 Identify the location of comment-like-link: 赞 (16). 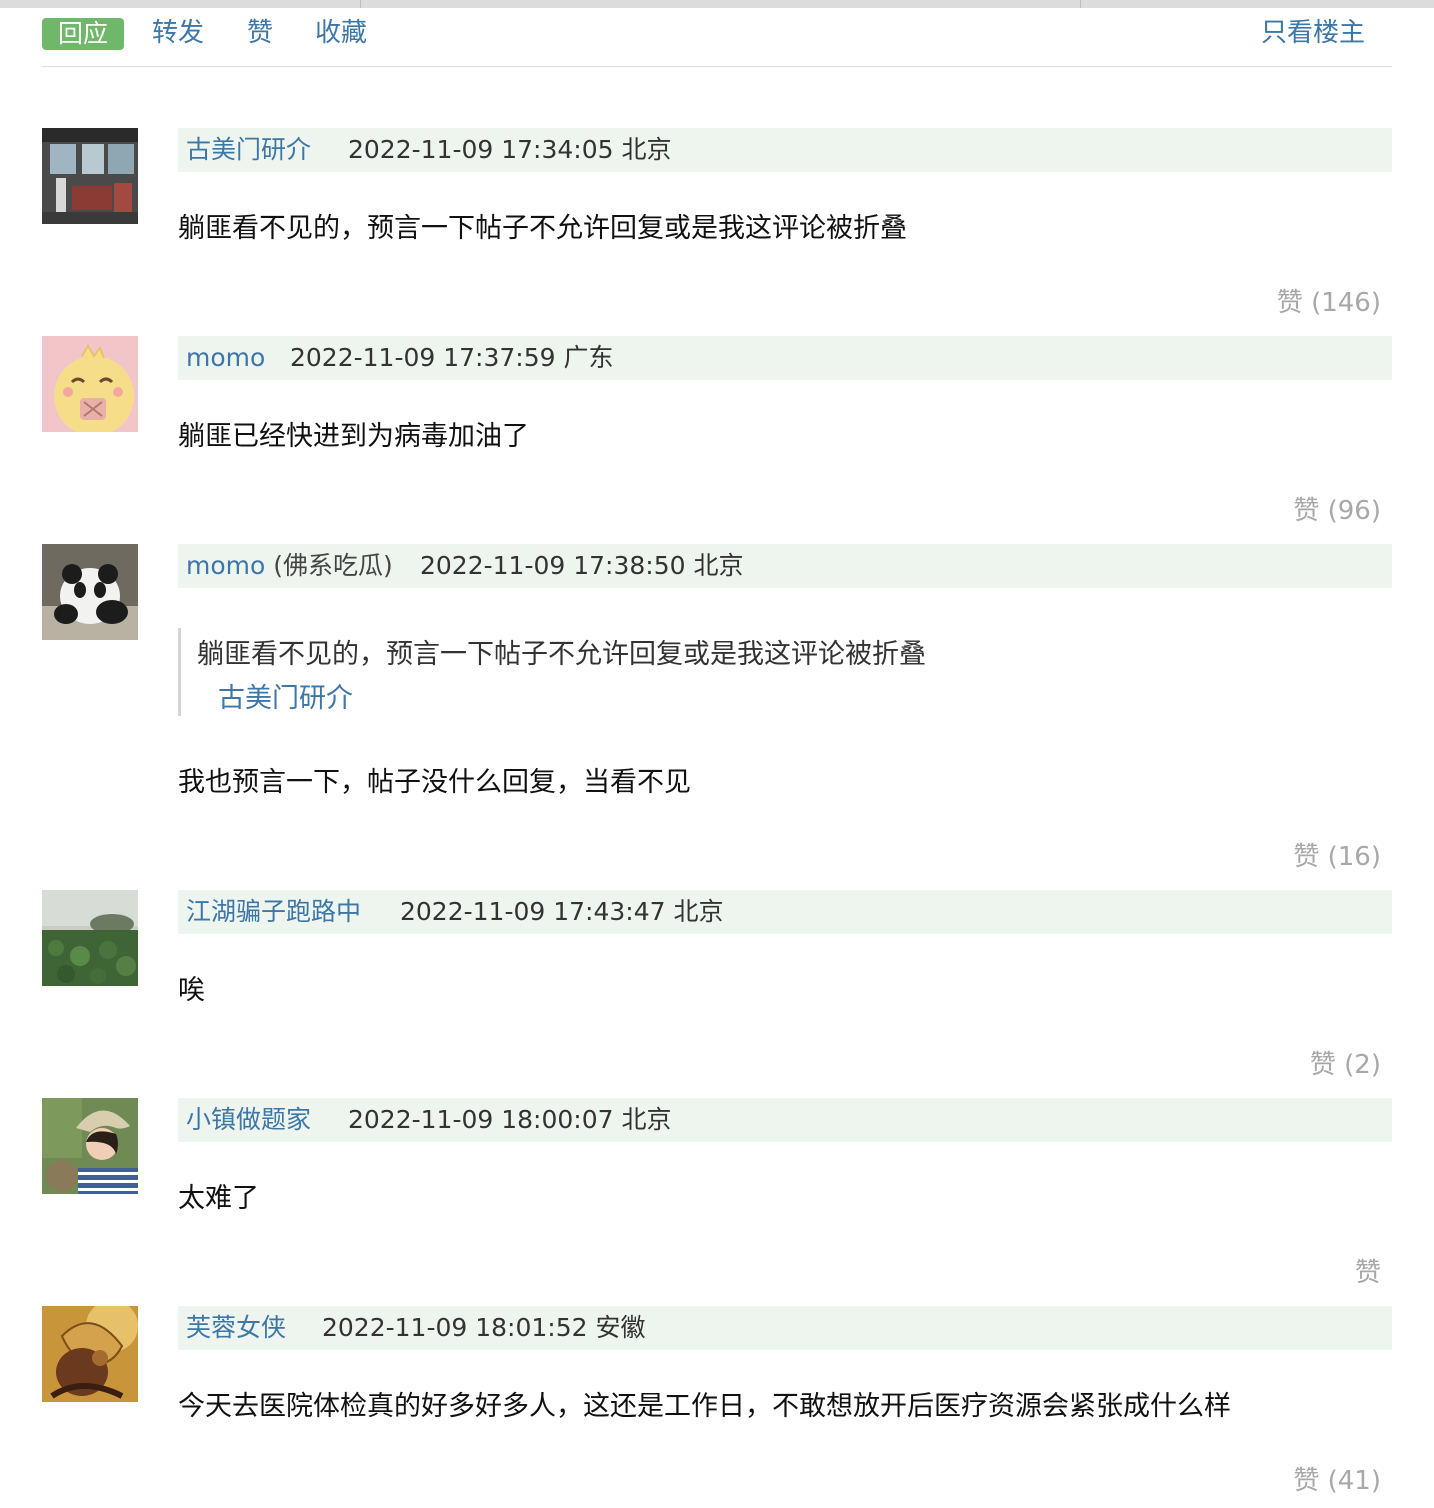
(1337, 854).